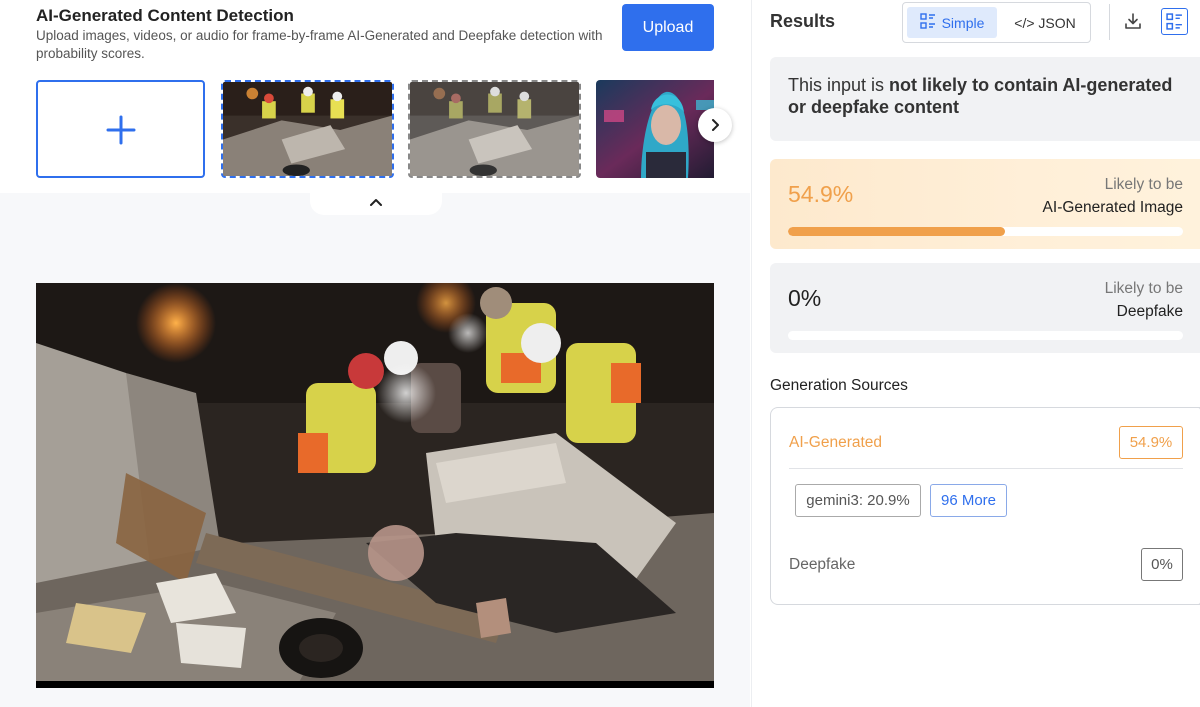 This screenshot has width=1200, height=707. I want to click on page-title: AI-Generated Content Detection, so click(165, 15).